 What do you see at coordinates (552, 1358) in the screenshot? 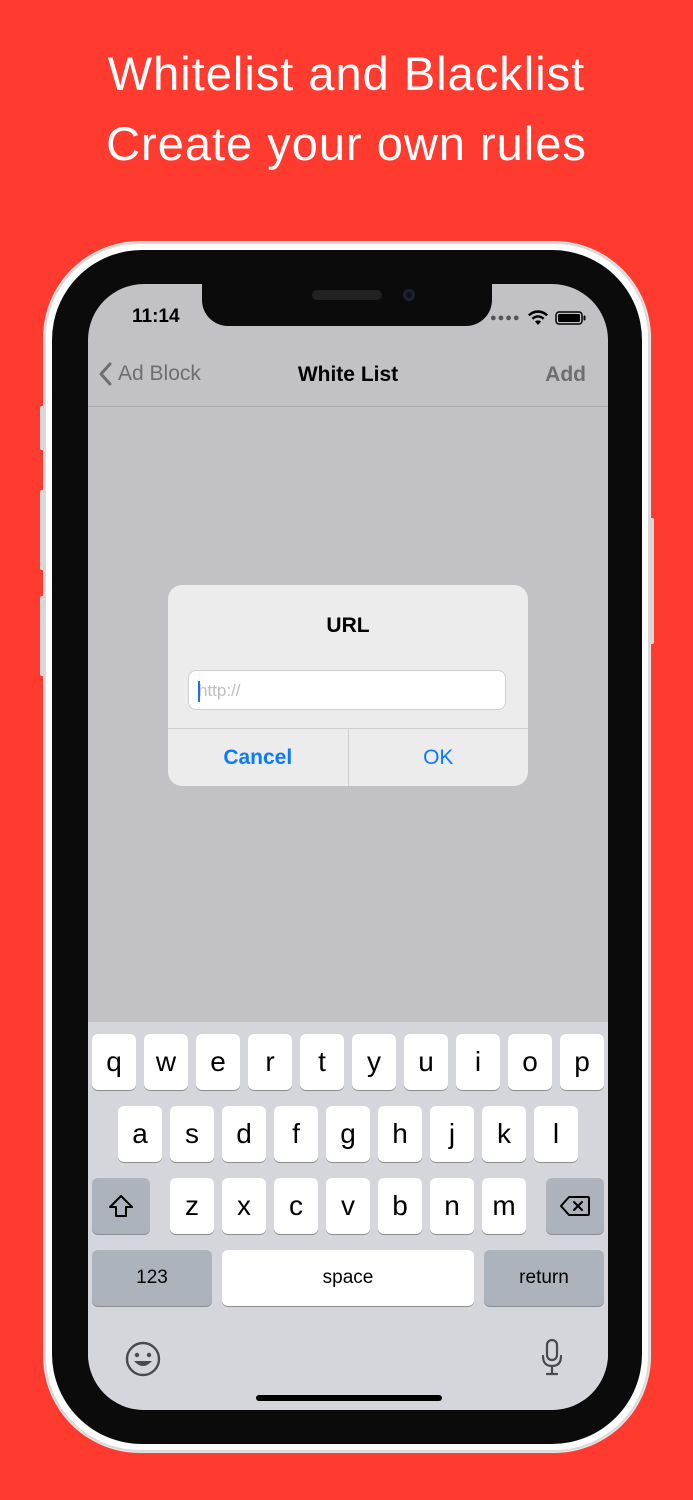
I see `microphone-icon` at bounding box center [552, 1358].